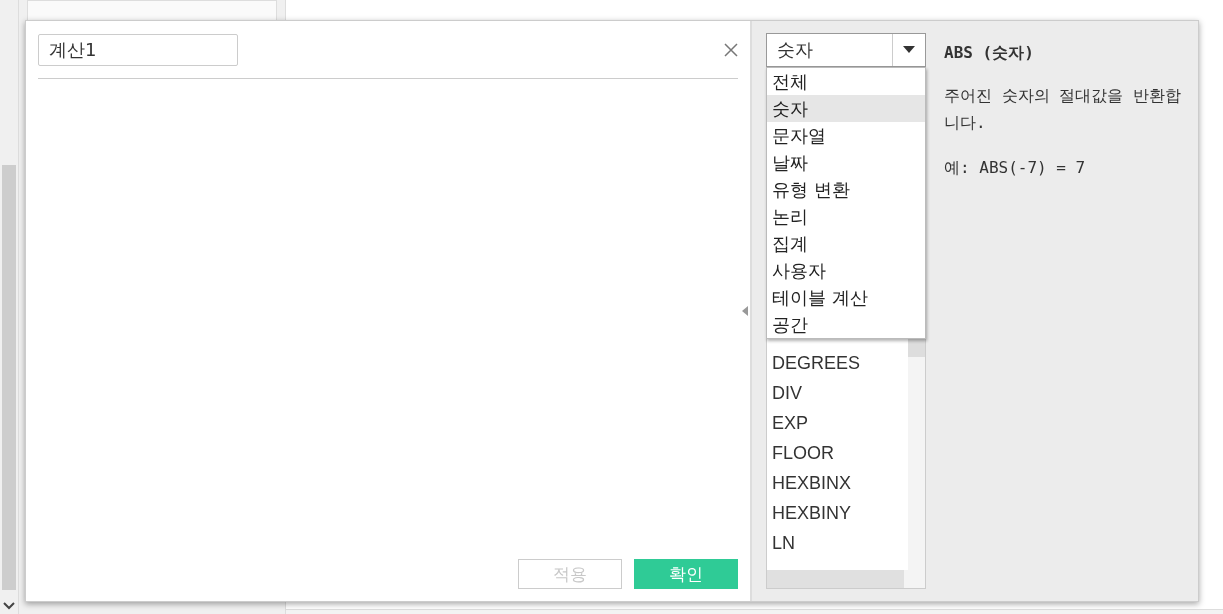  I want to click on caret-icon, so click(909, 50).